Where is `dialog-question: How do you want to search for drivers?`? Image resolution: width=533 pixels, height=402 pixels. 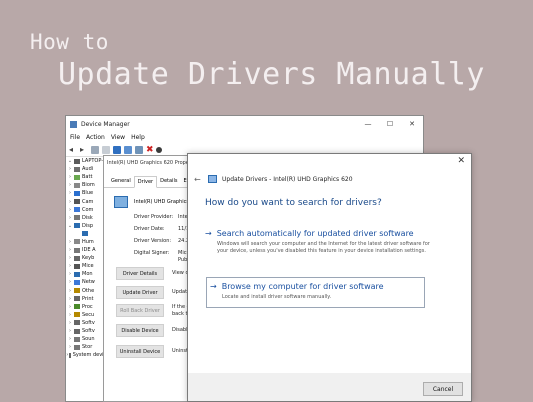 dialog-question: How do you want to search for drivers? is located at coordinates (293, 203).